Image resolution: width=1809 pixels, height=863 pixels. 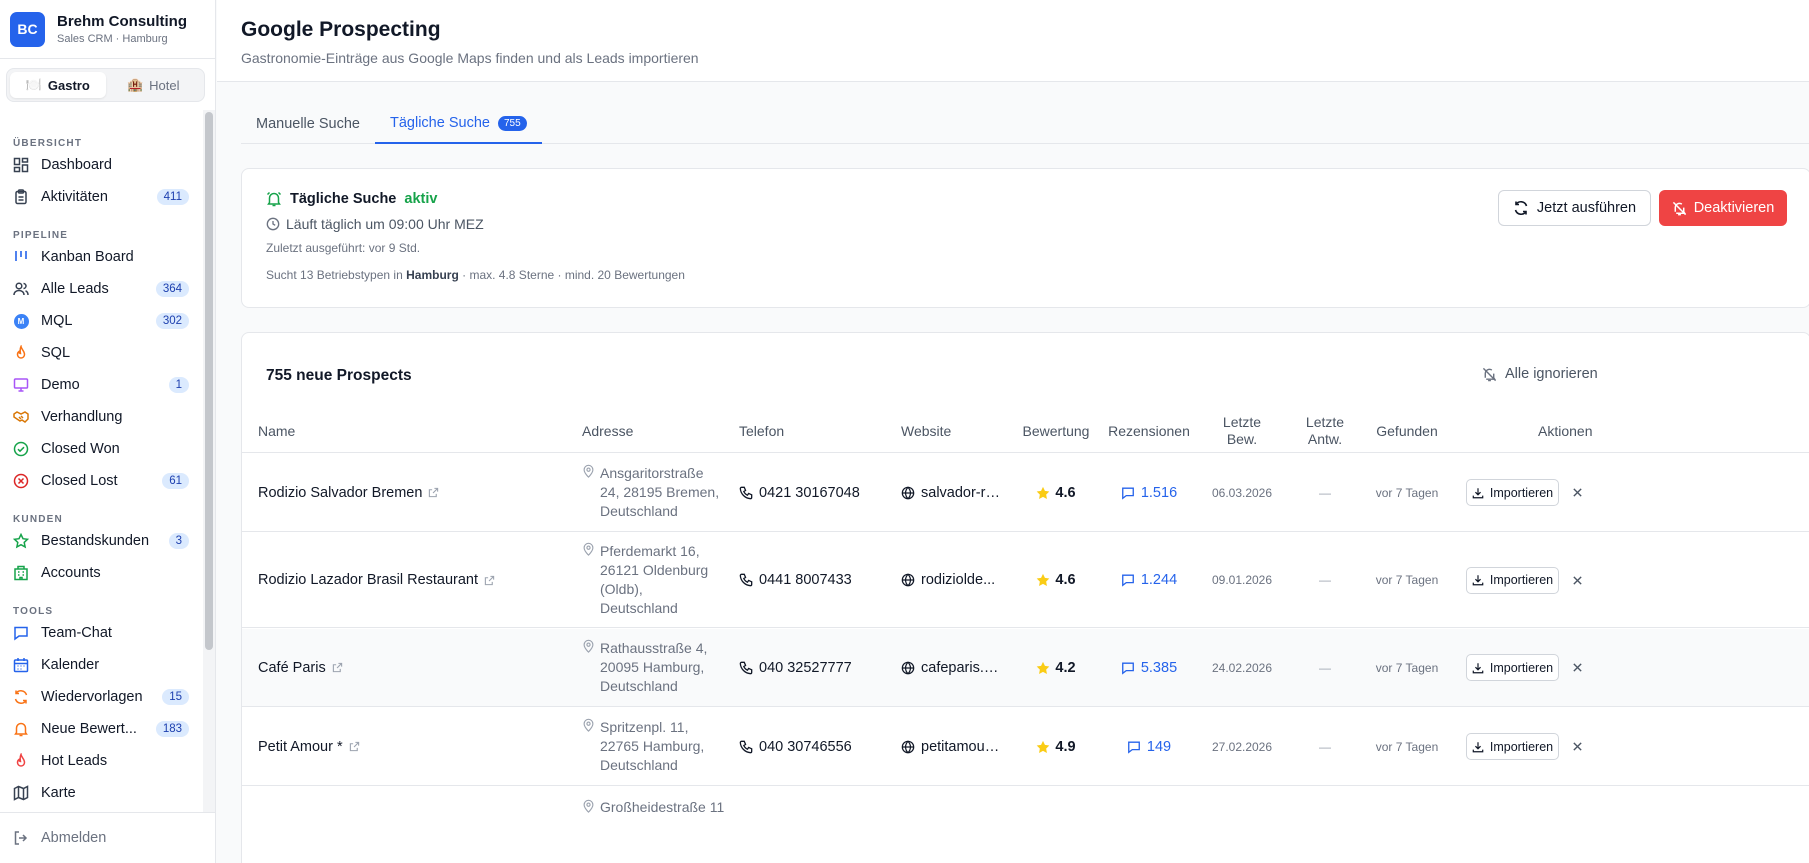 I want to click on segment-gastro: 🍽️ Gastro, so click(x=58, y=85).